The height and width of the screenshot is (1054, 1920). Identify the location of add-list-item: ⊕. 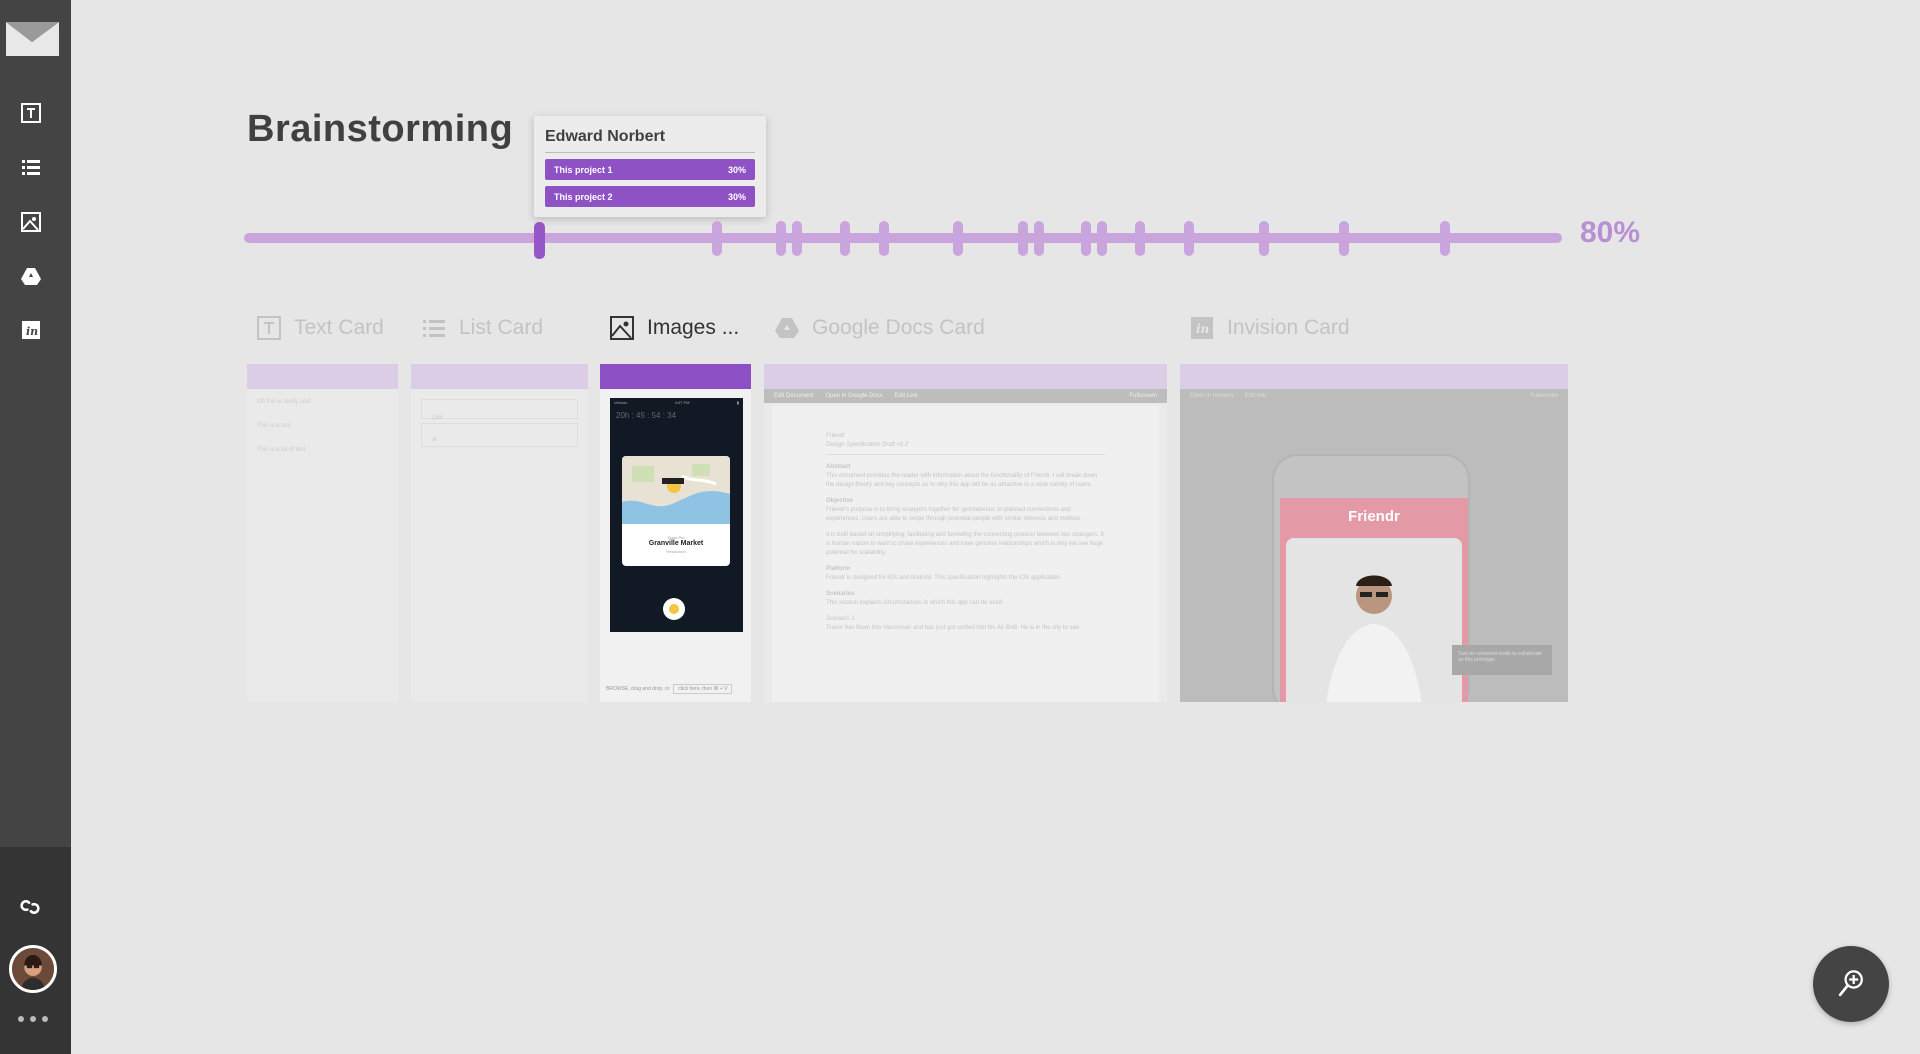
(499, 435).